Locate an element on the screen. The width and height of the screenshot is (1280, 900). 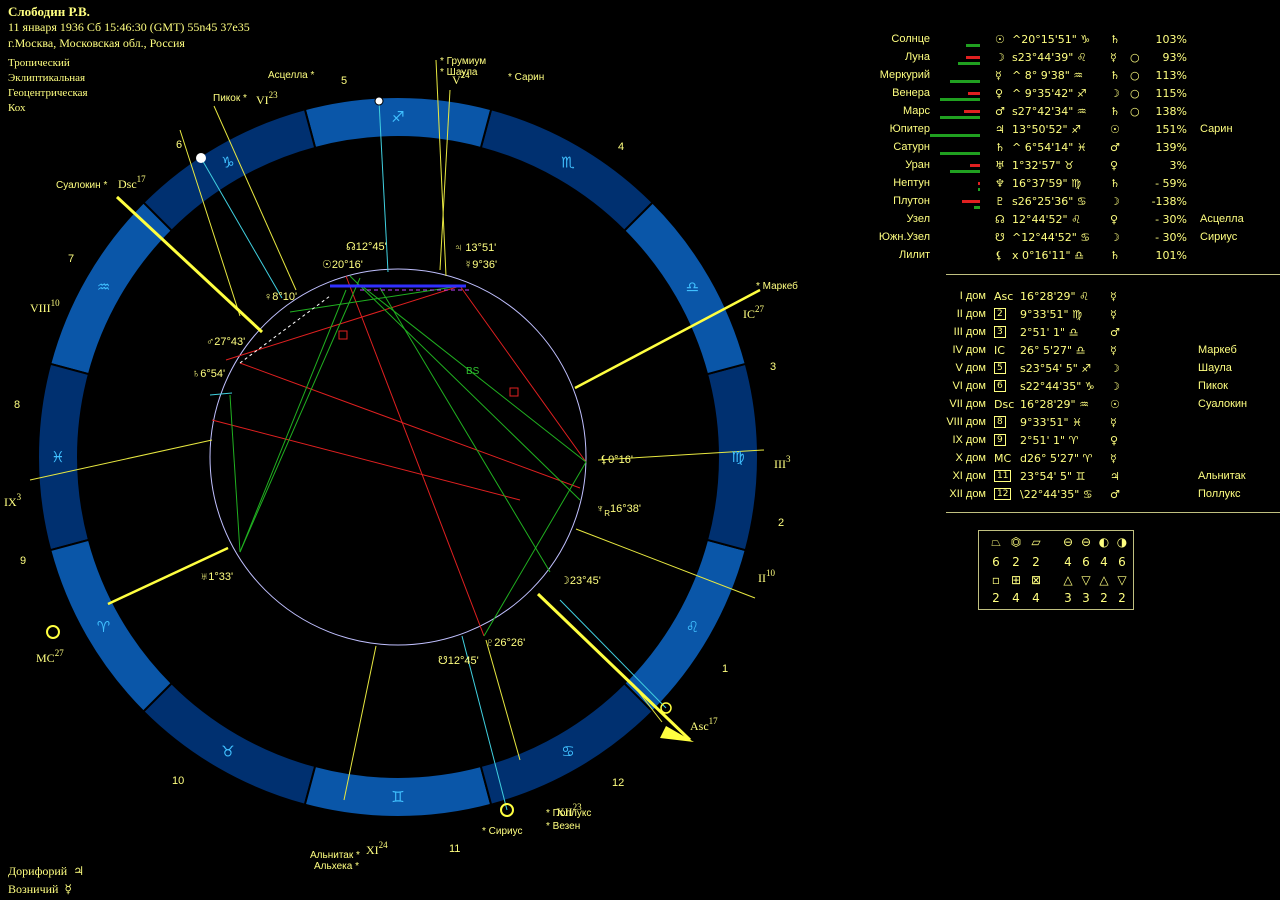
planet-glyph: ♀ is located at coordinates (999, 93).